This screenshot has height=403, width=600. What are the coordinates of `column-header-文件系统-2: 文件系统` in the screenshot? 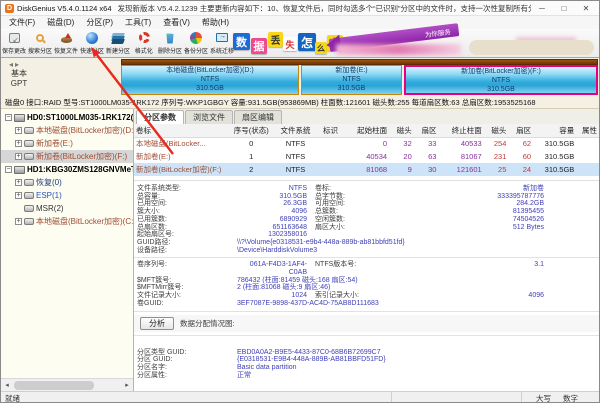 It's located at (295, 131).